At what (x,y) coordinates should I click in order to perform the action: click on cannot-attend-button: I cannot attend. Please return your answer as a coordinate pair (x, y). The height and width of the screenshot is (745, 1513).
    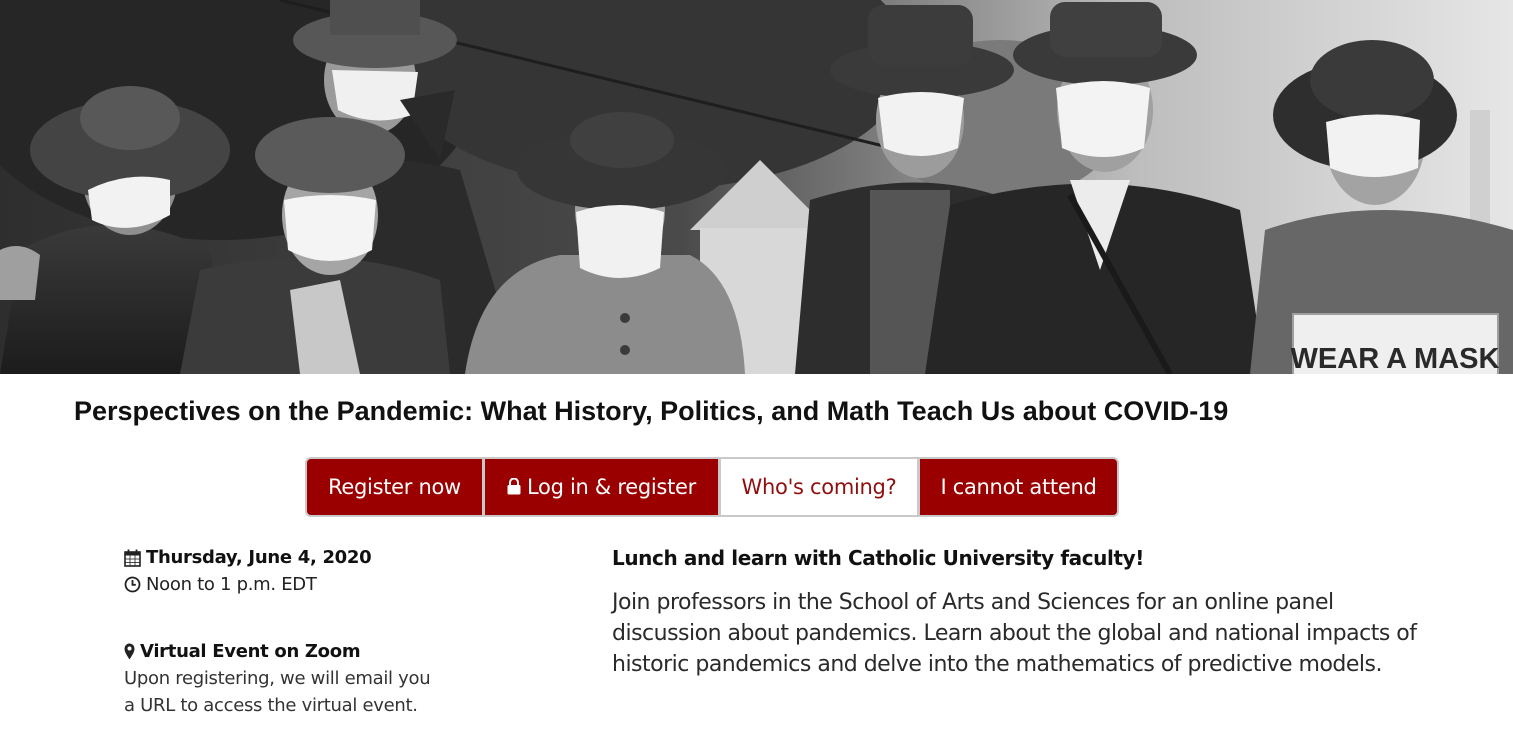
    Looking at the image, I should click on (1018, 487).